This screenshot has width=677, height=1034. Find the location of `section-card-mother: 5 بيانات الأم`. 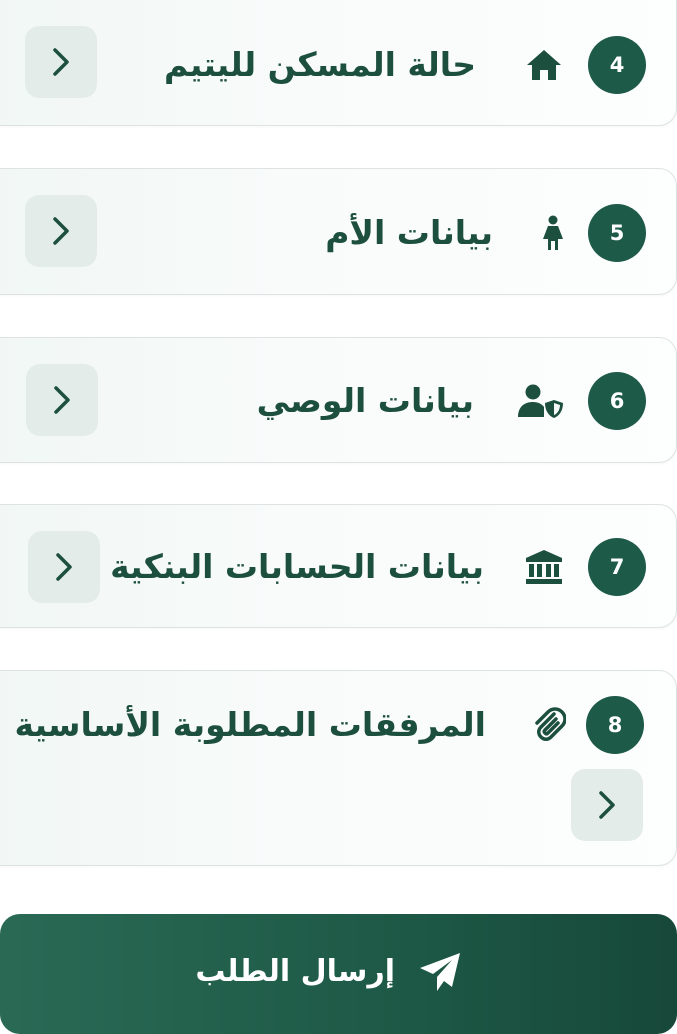

section-card-mother: 5 بيانات الأم is located at coordinates (338, 231).